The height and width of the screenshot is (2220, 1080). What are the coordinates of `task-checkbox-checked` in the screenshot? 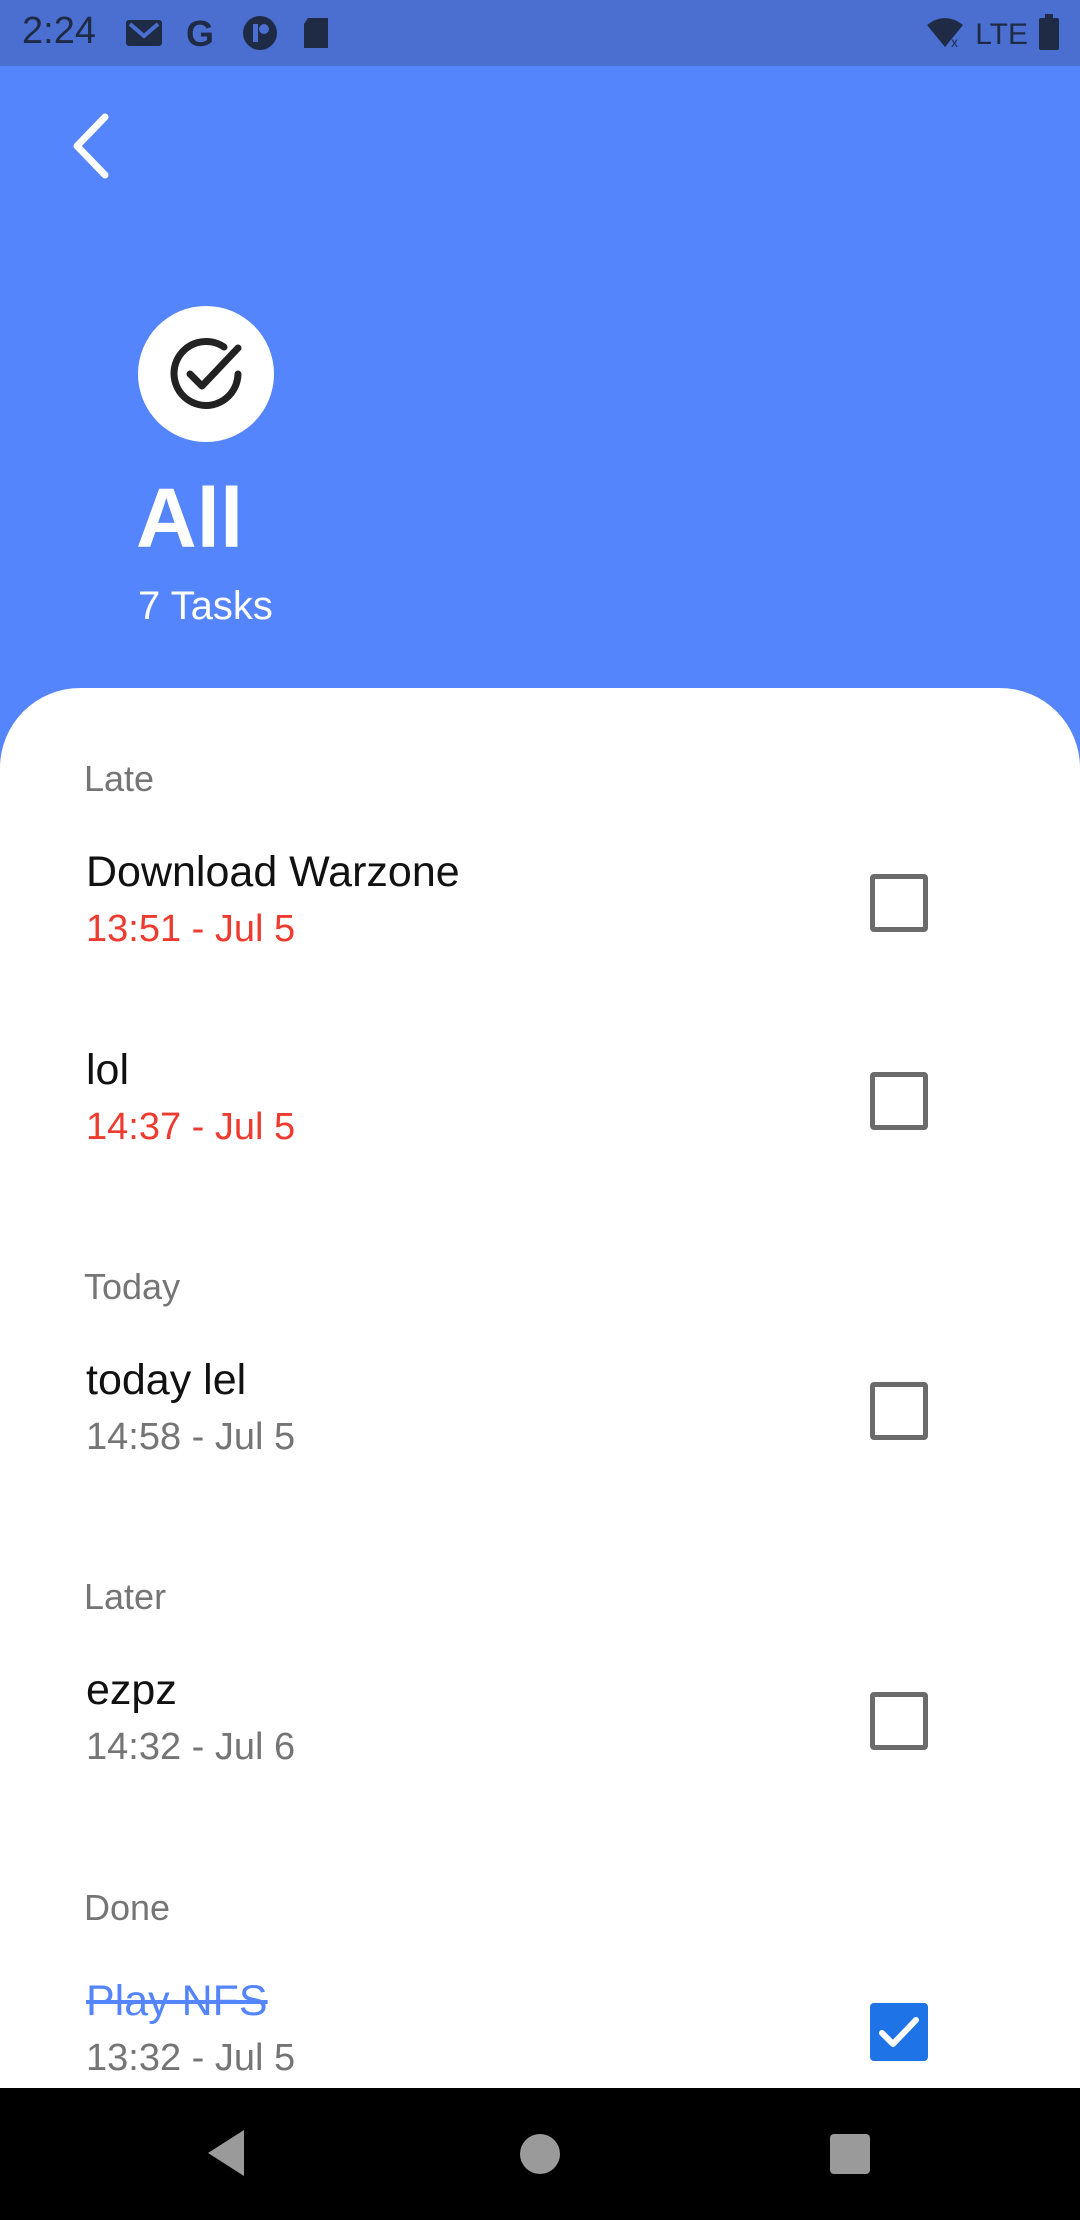 It's located at (899, 2032).